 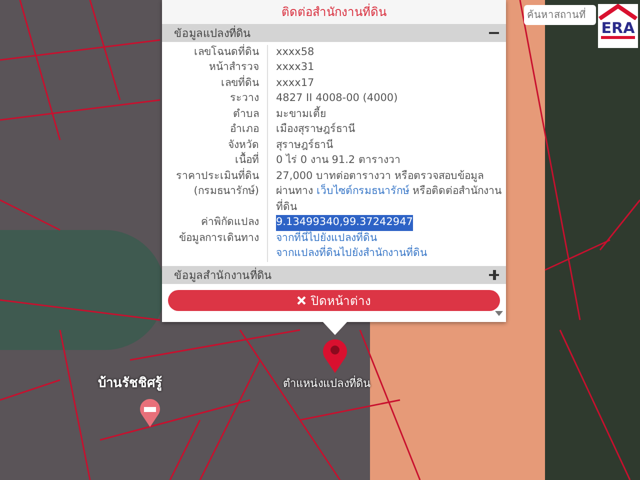 I want to click on directions-link: จากแปลงที่ดินไปยังสำนักงานที่ดิน, so click(x=351, y=254).